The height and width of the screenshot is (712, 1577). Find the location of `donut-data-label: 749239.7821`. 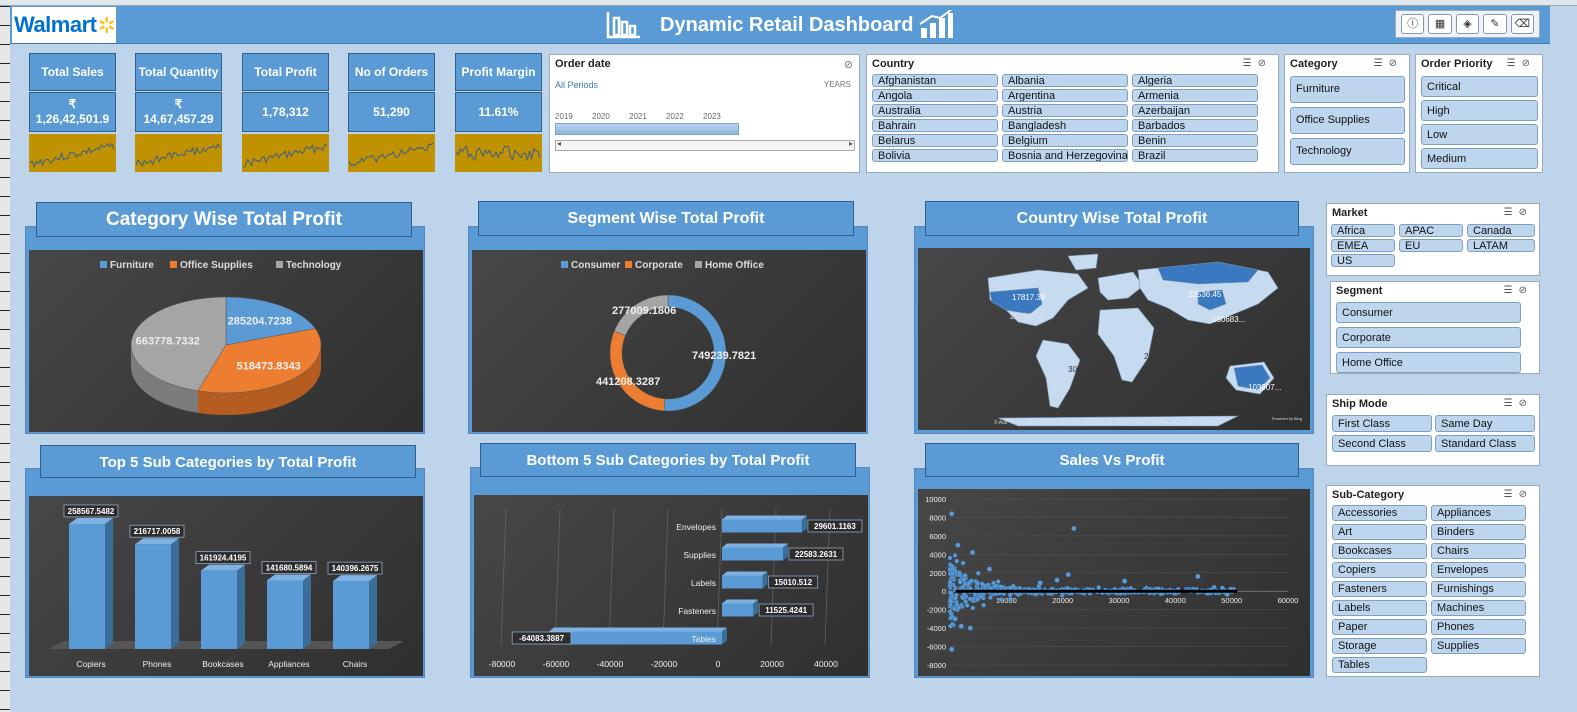

donut-data-label: 749239.7821 is located at coordinates (724, 356).